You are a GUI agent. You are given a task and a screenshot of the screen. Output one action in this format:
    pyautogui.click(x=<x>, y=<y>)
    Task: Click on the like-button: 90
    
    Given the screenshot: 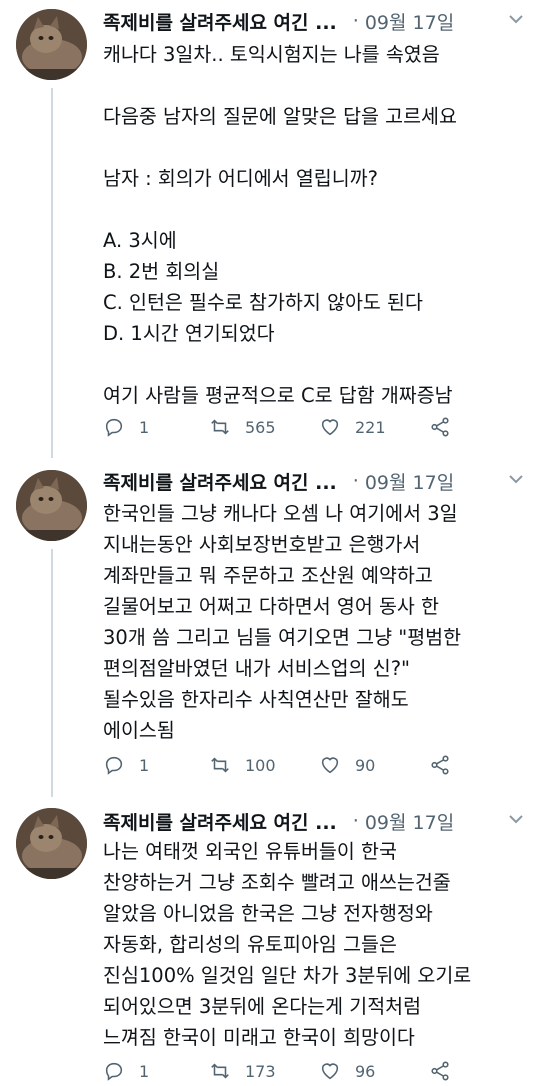 What is the action you would take?
    pyautogui.click(x=347, y=765)
    